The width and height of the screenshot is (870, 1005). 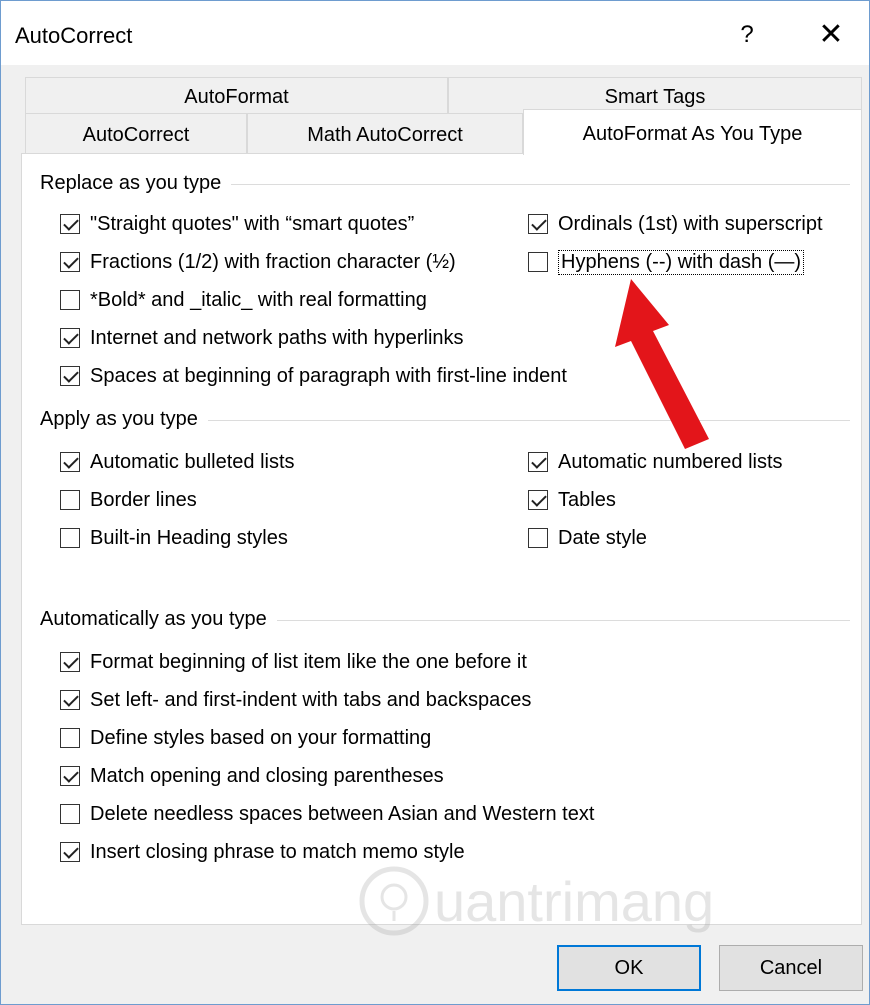 What do you see at coordinates (670, 461) in the screenshot?
I see `checkbox-label: Automatic numbered lists` at bounding box center [670, 461].